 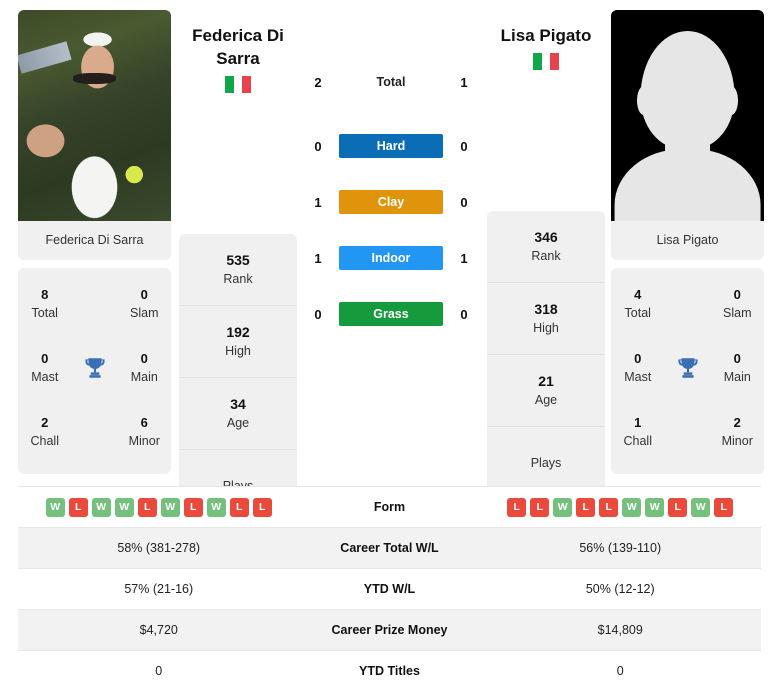 I want to click on right-titles-main-value: 0, so click(x=737, y=358).